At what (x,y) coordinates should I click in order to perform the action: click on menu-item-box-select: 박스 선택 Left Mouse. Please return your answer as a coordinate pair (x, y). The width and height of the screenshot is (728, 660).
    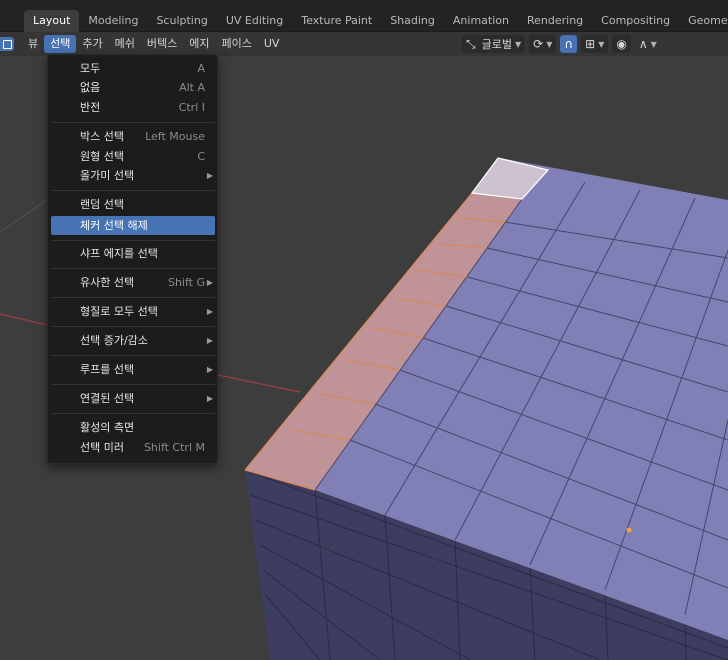
    Looking at the image, I should click on (133, 136).